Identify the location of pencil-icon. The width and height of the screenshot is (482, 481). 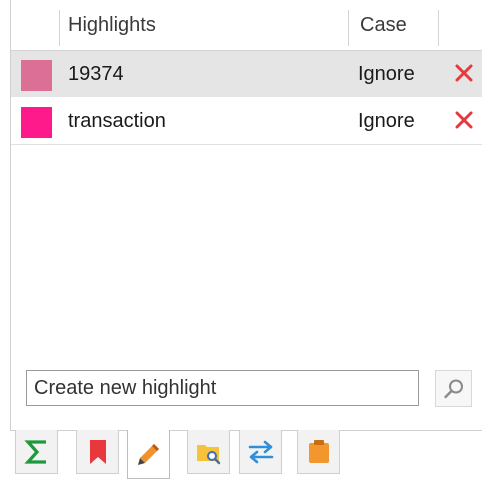
(148, 454).